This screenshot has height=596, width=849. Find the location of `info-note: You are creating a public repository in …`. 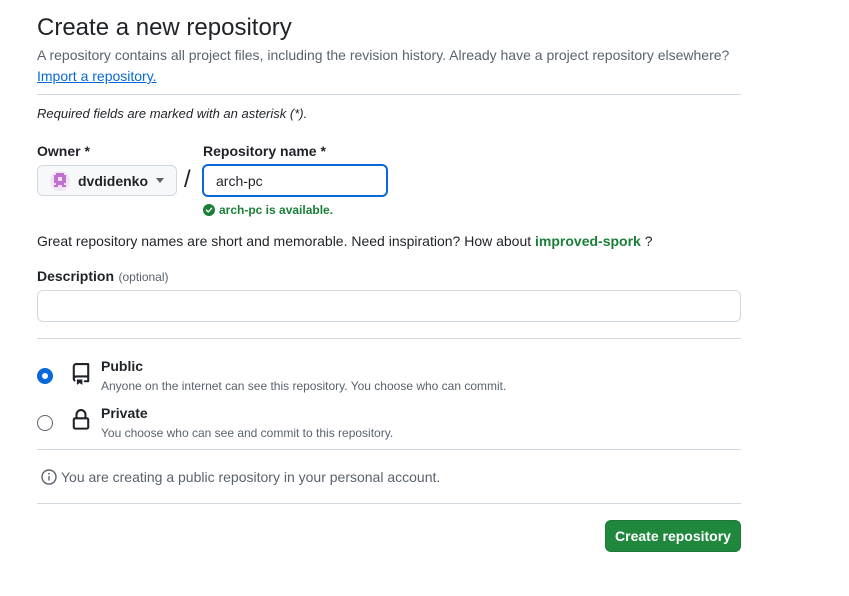

info-note: You are creating a public repository in … is located at coordinates (240, 477).